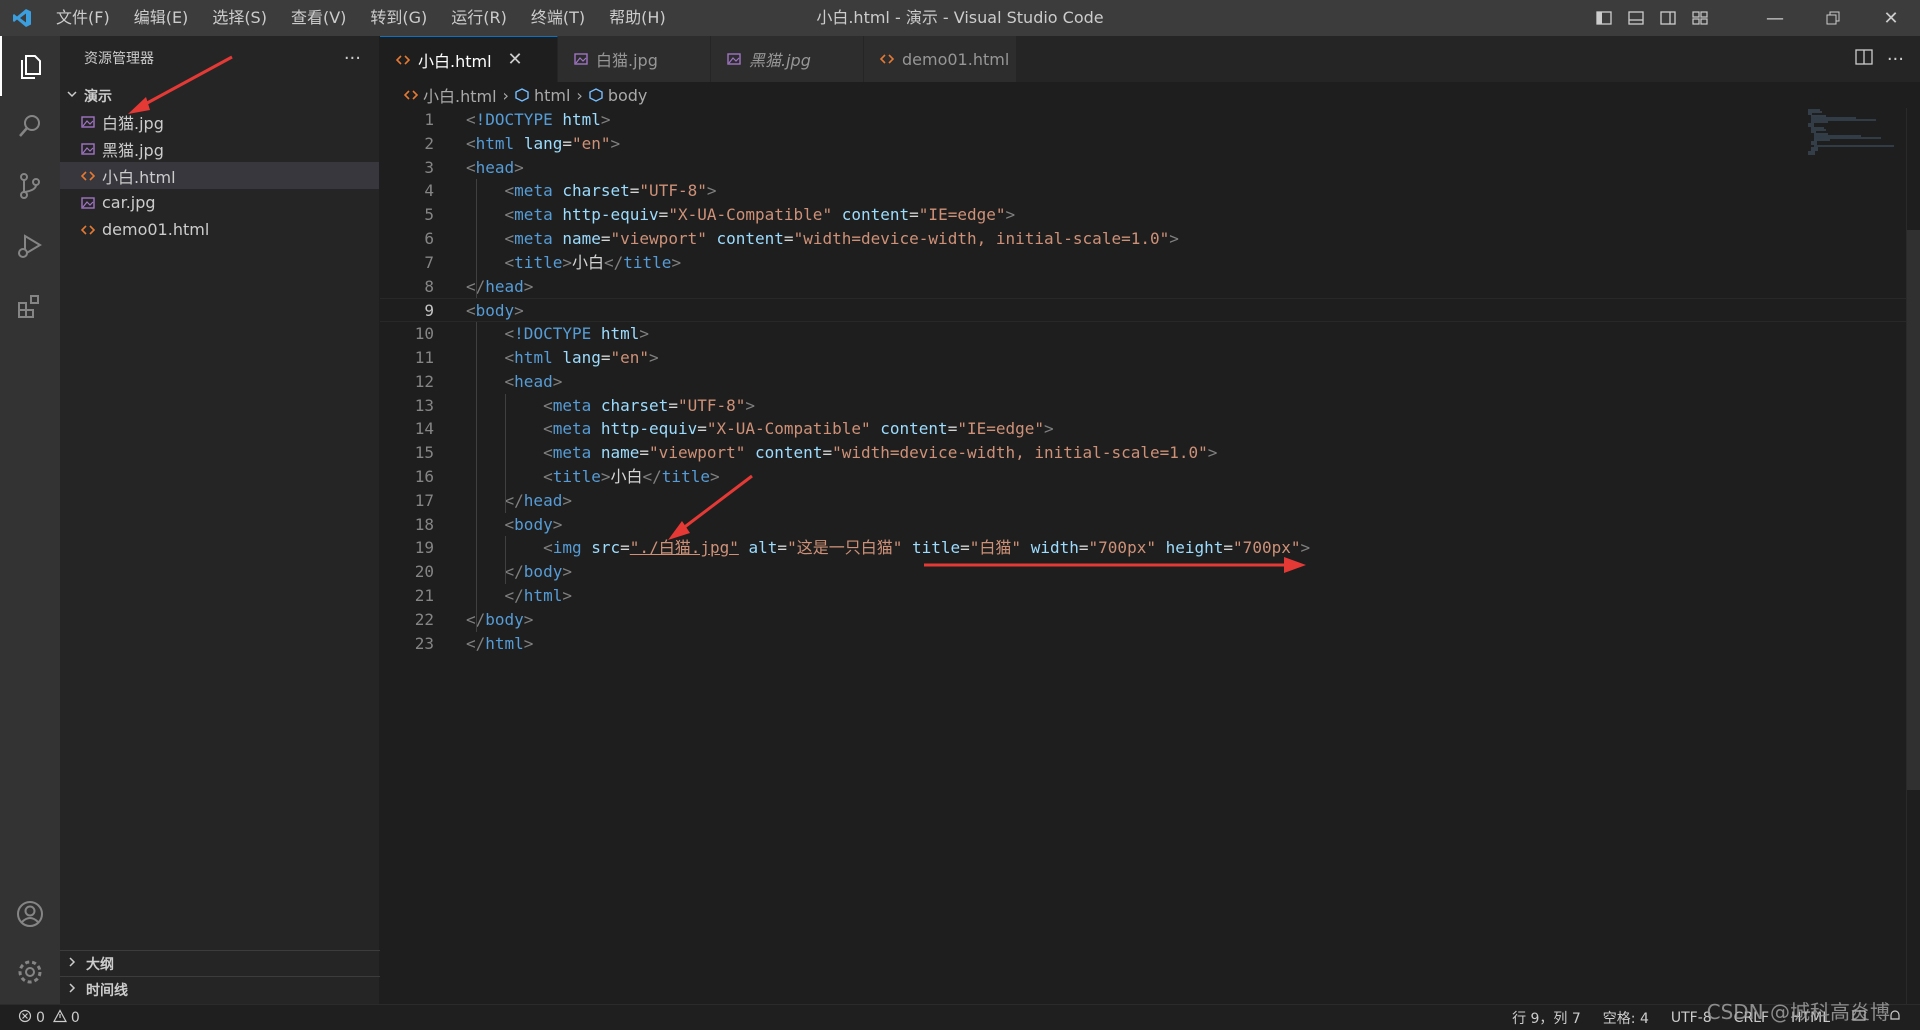 This screenshot has height=1030, width=1920. Describe the element at coordinates (1143, 144) in the screenshot. I see `code-line: 2 <html lang="en">` at that location.